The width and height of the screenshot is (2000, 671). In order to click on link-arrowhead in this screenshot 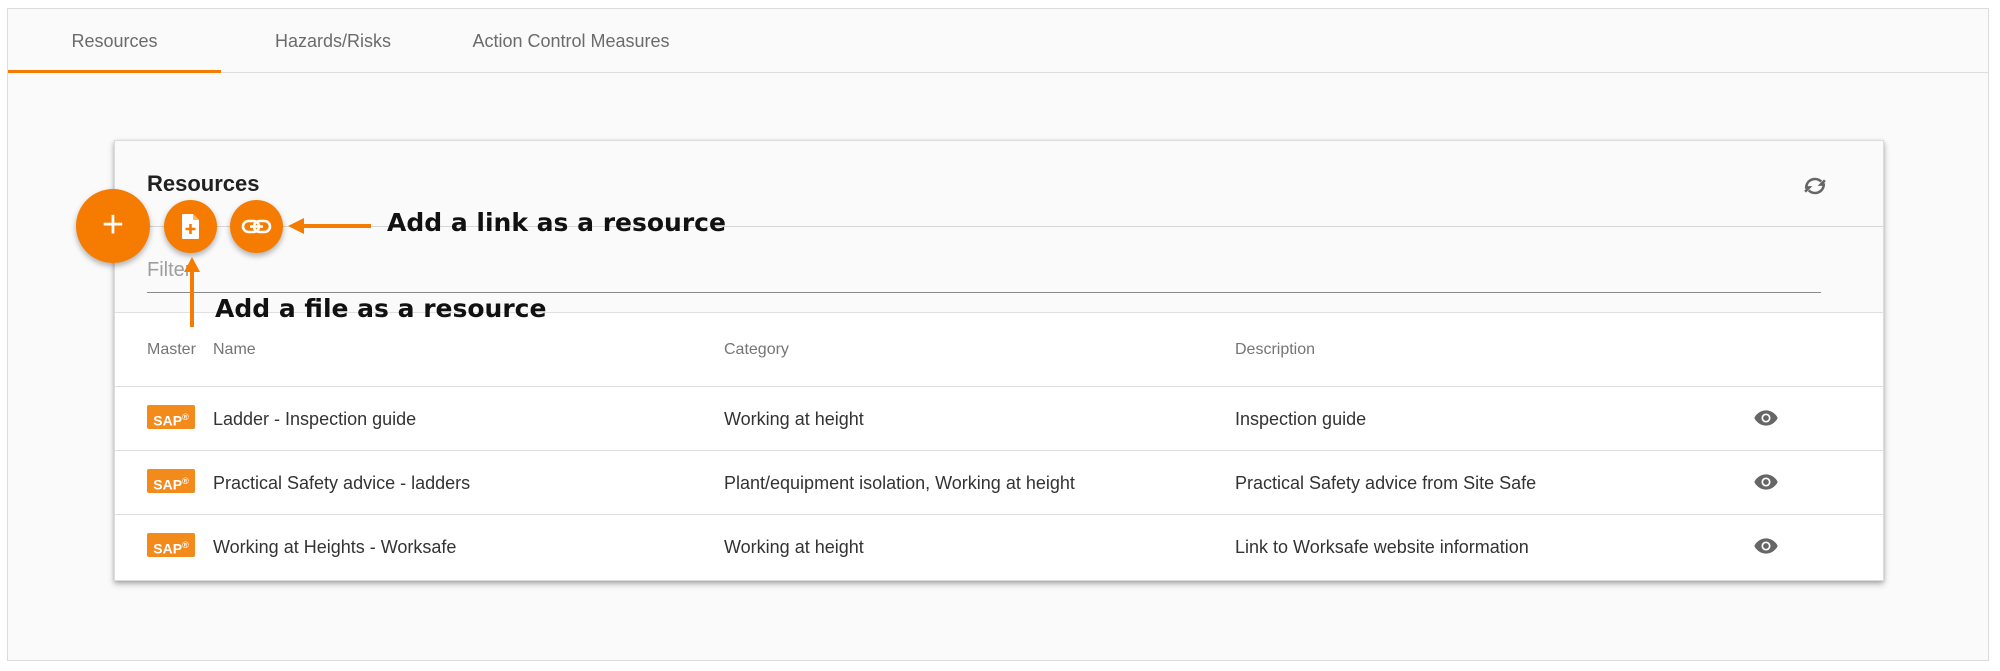, I will do `click(296, 226)`.